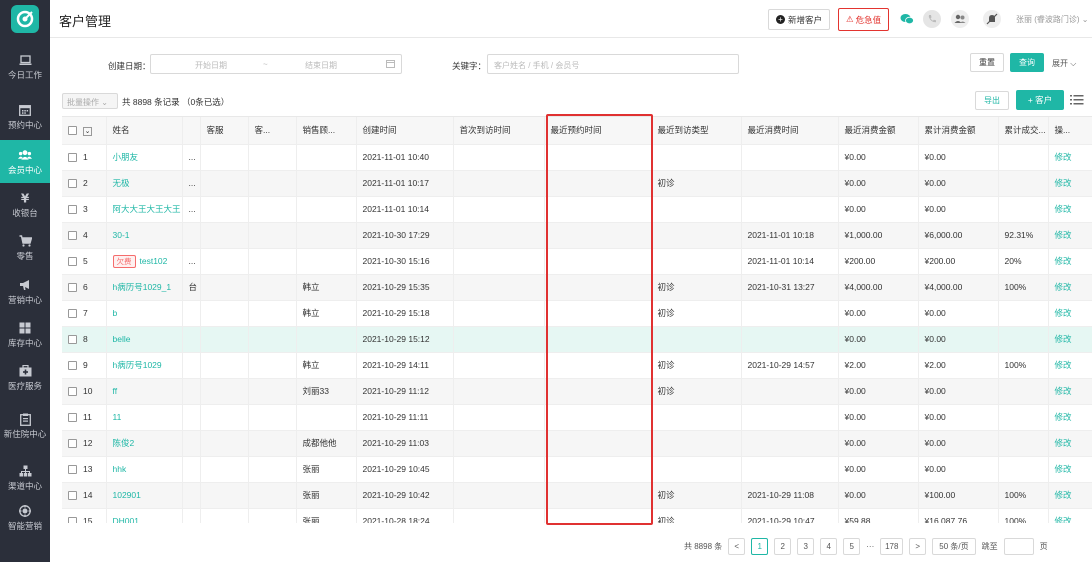 Image resolution: width=1092 pixels, height=562 pixels. What do you see at coordinates (829, 546) in the screenshot?
I see `page-button-4: 4` at bounding box center [829, 546].